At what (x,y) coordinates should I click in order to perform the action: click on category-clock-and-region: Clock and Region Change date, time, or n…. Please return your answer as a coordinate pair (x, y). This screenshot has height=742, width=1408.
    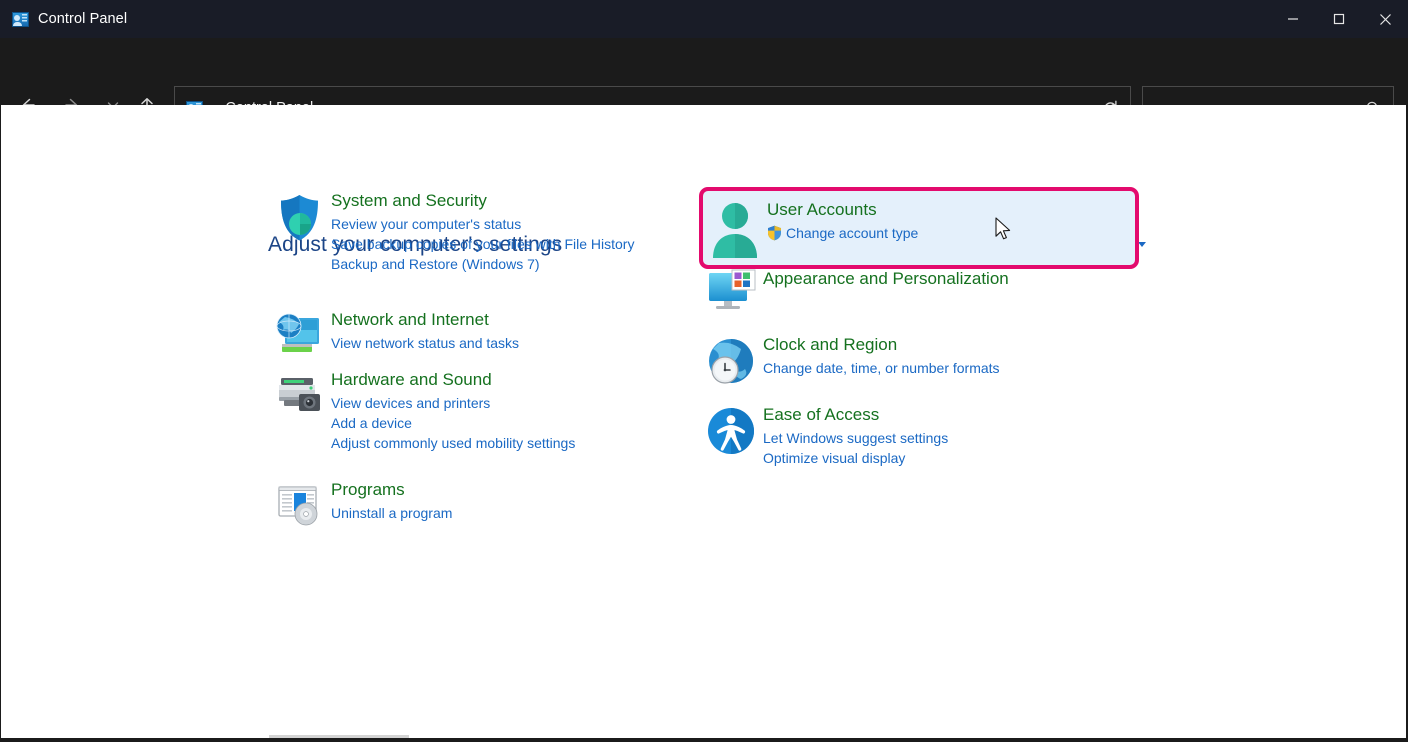
    Looking at the image, I should click on (921, 360).